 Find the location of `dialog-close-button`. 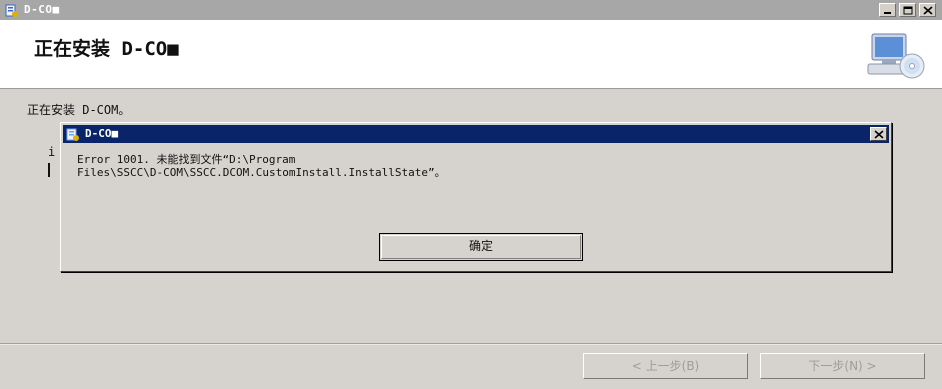

dialog-close-button is located at coordinates (878, 134).